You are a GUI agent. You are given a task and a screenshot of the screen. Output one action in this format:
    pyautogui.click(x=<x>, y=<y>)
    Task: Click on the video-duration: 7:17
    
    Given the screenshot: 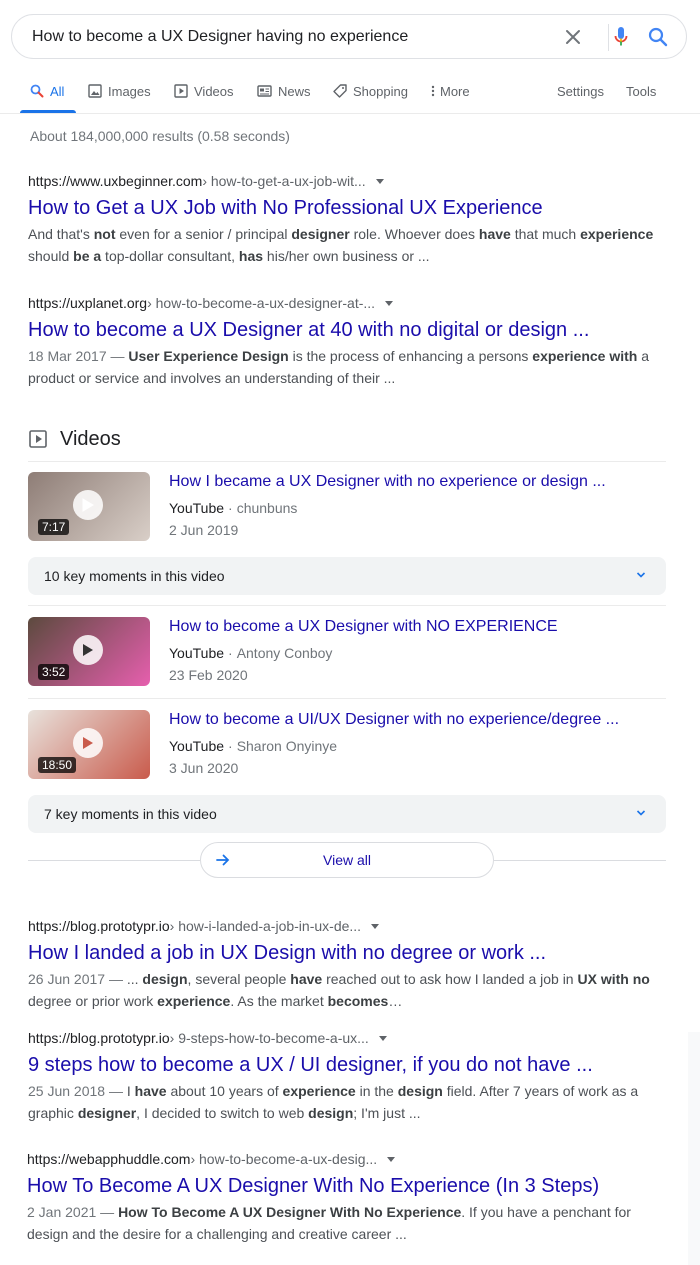 What is the action you would take?
    pyautogui.click(x=54, y=527)
    